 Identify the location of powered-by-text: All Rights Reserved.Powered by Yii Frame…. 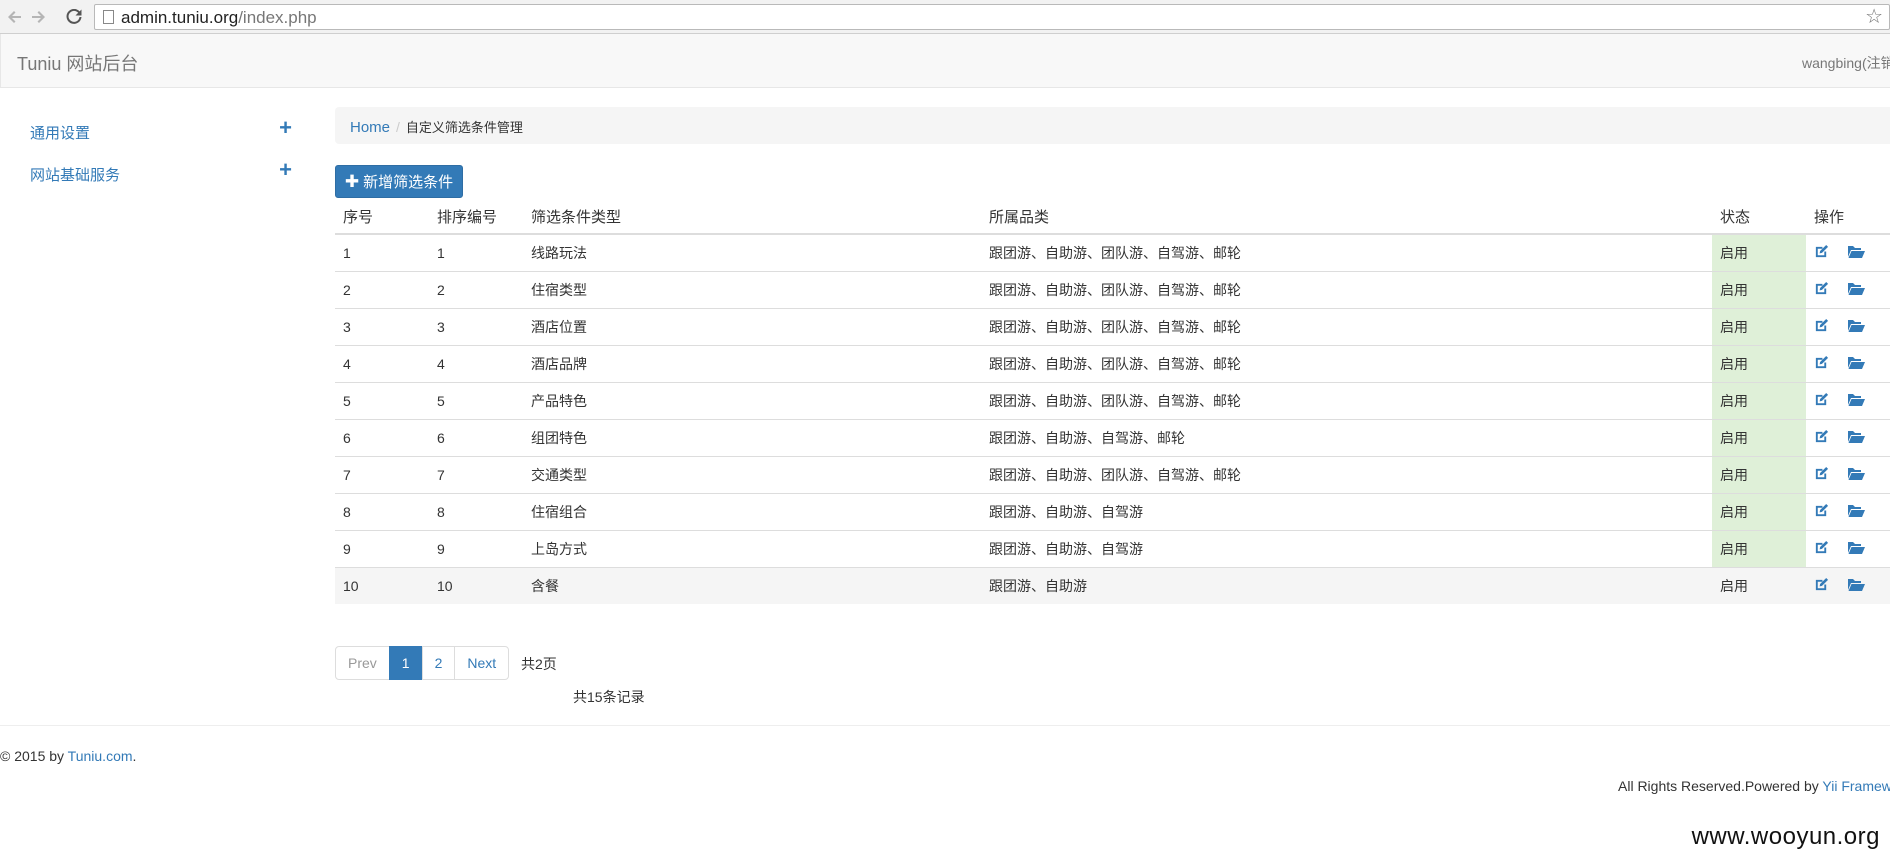
(1754, 786).